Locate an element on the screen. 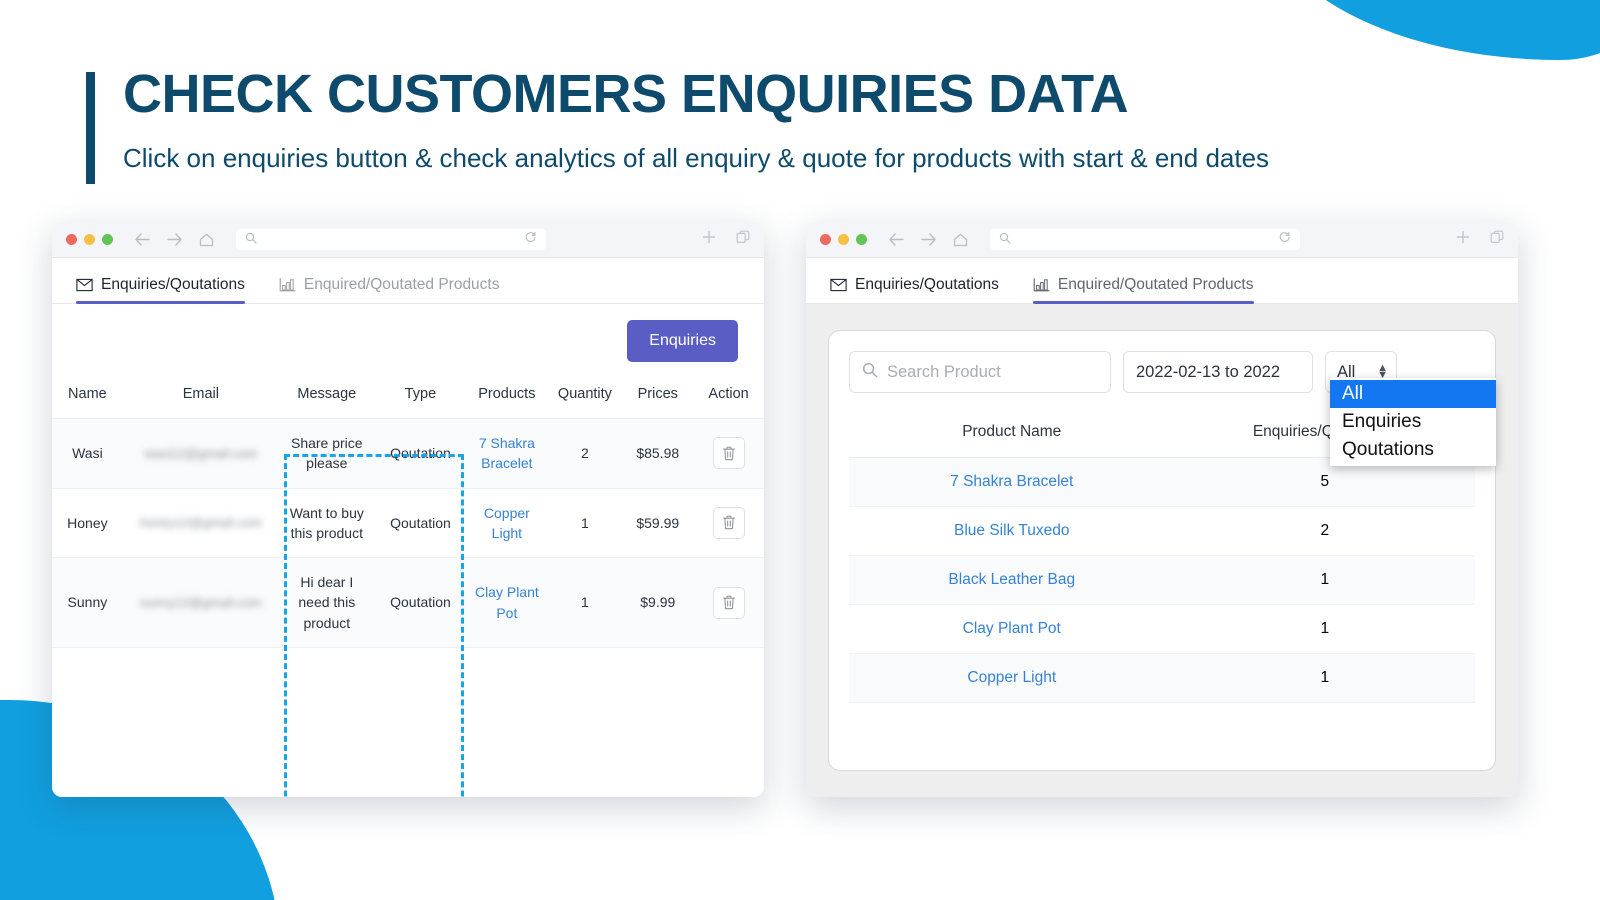 This screenshot has width=1600, height=900. stepper-arrows-icon: ▲ ▼ is located at coordinates (1382, 371).